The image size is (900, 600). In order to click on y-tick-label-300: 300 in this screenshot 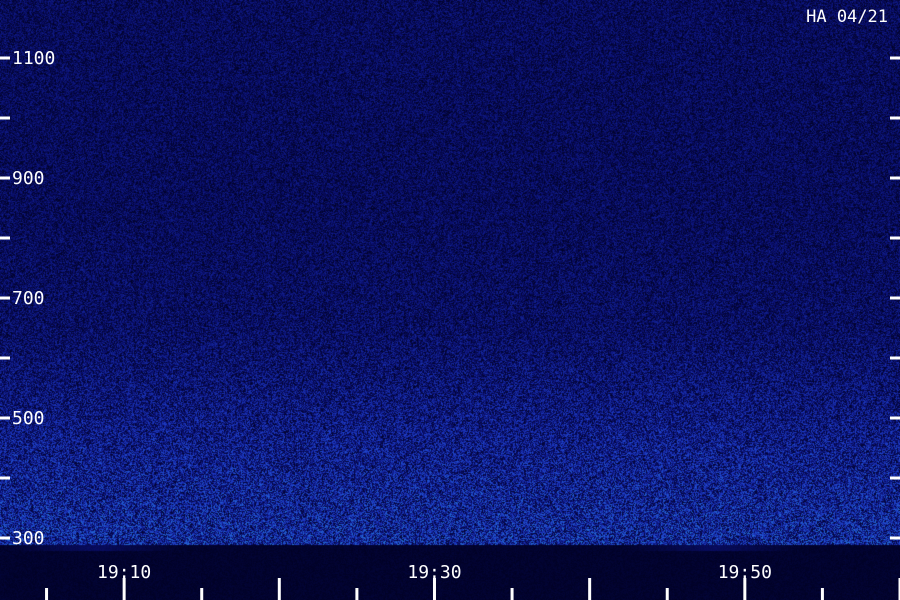, I will do `click(28, 538)`.